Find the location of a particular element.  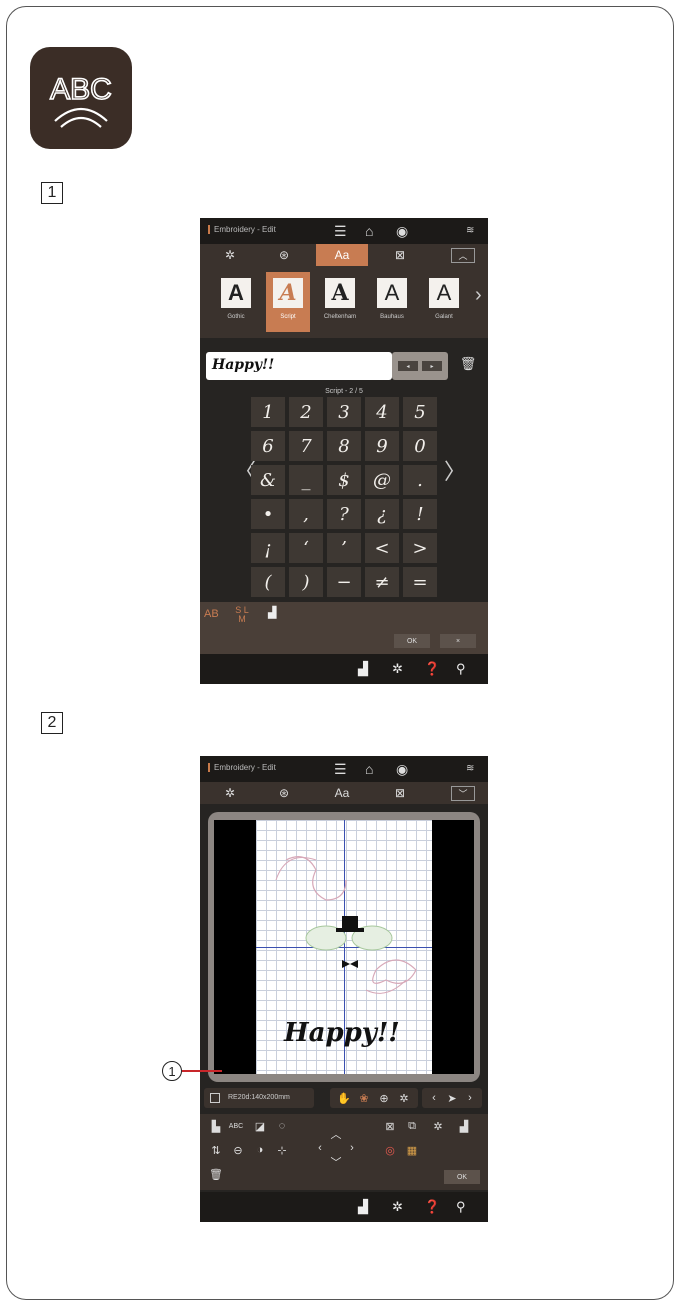

stitch-tool-icon: ▙ is located at coordinates (216, 1126).